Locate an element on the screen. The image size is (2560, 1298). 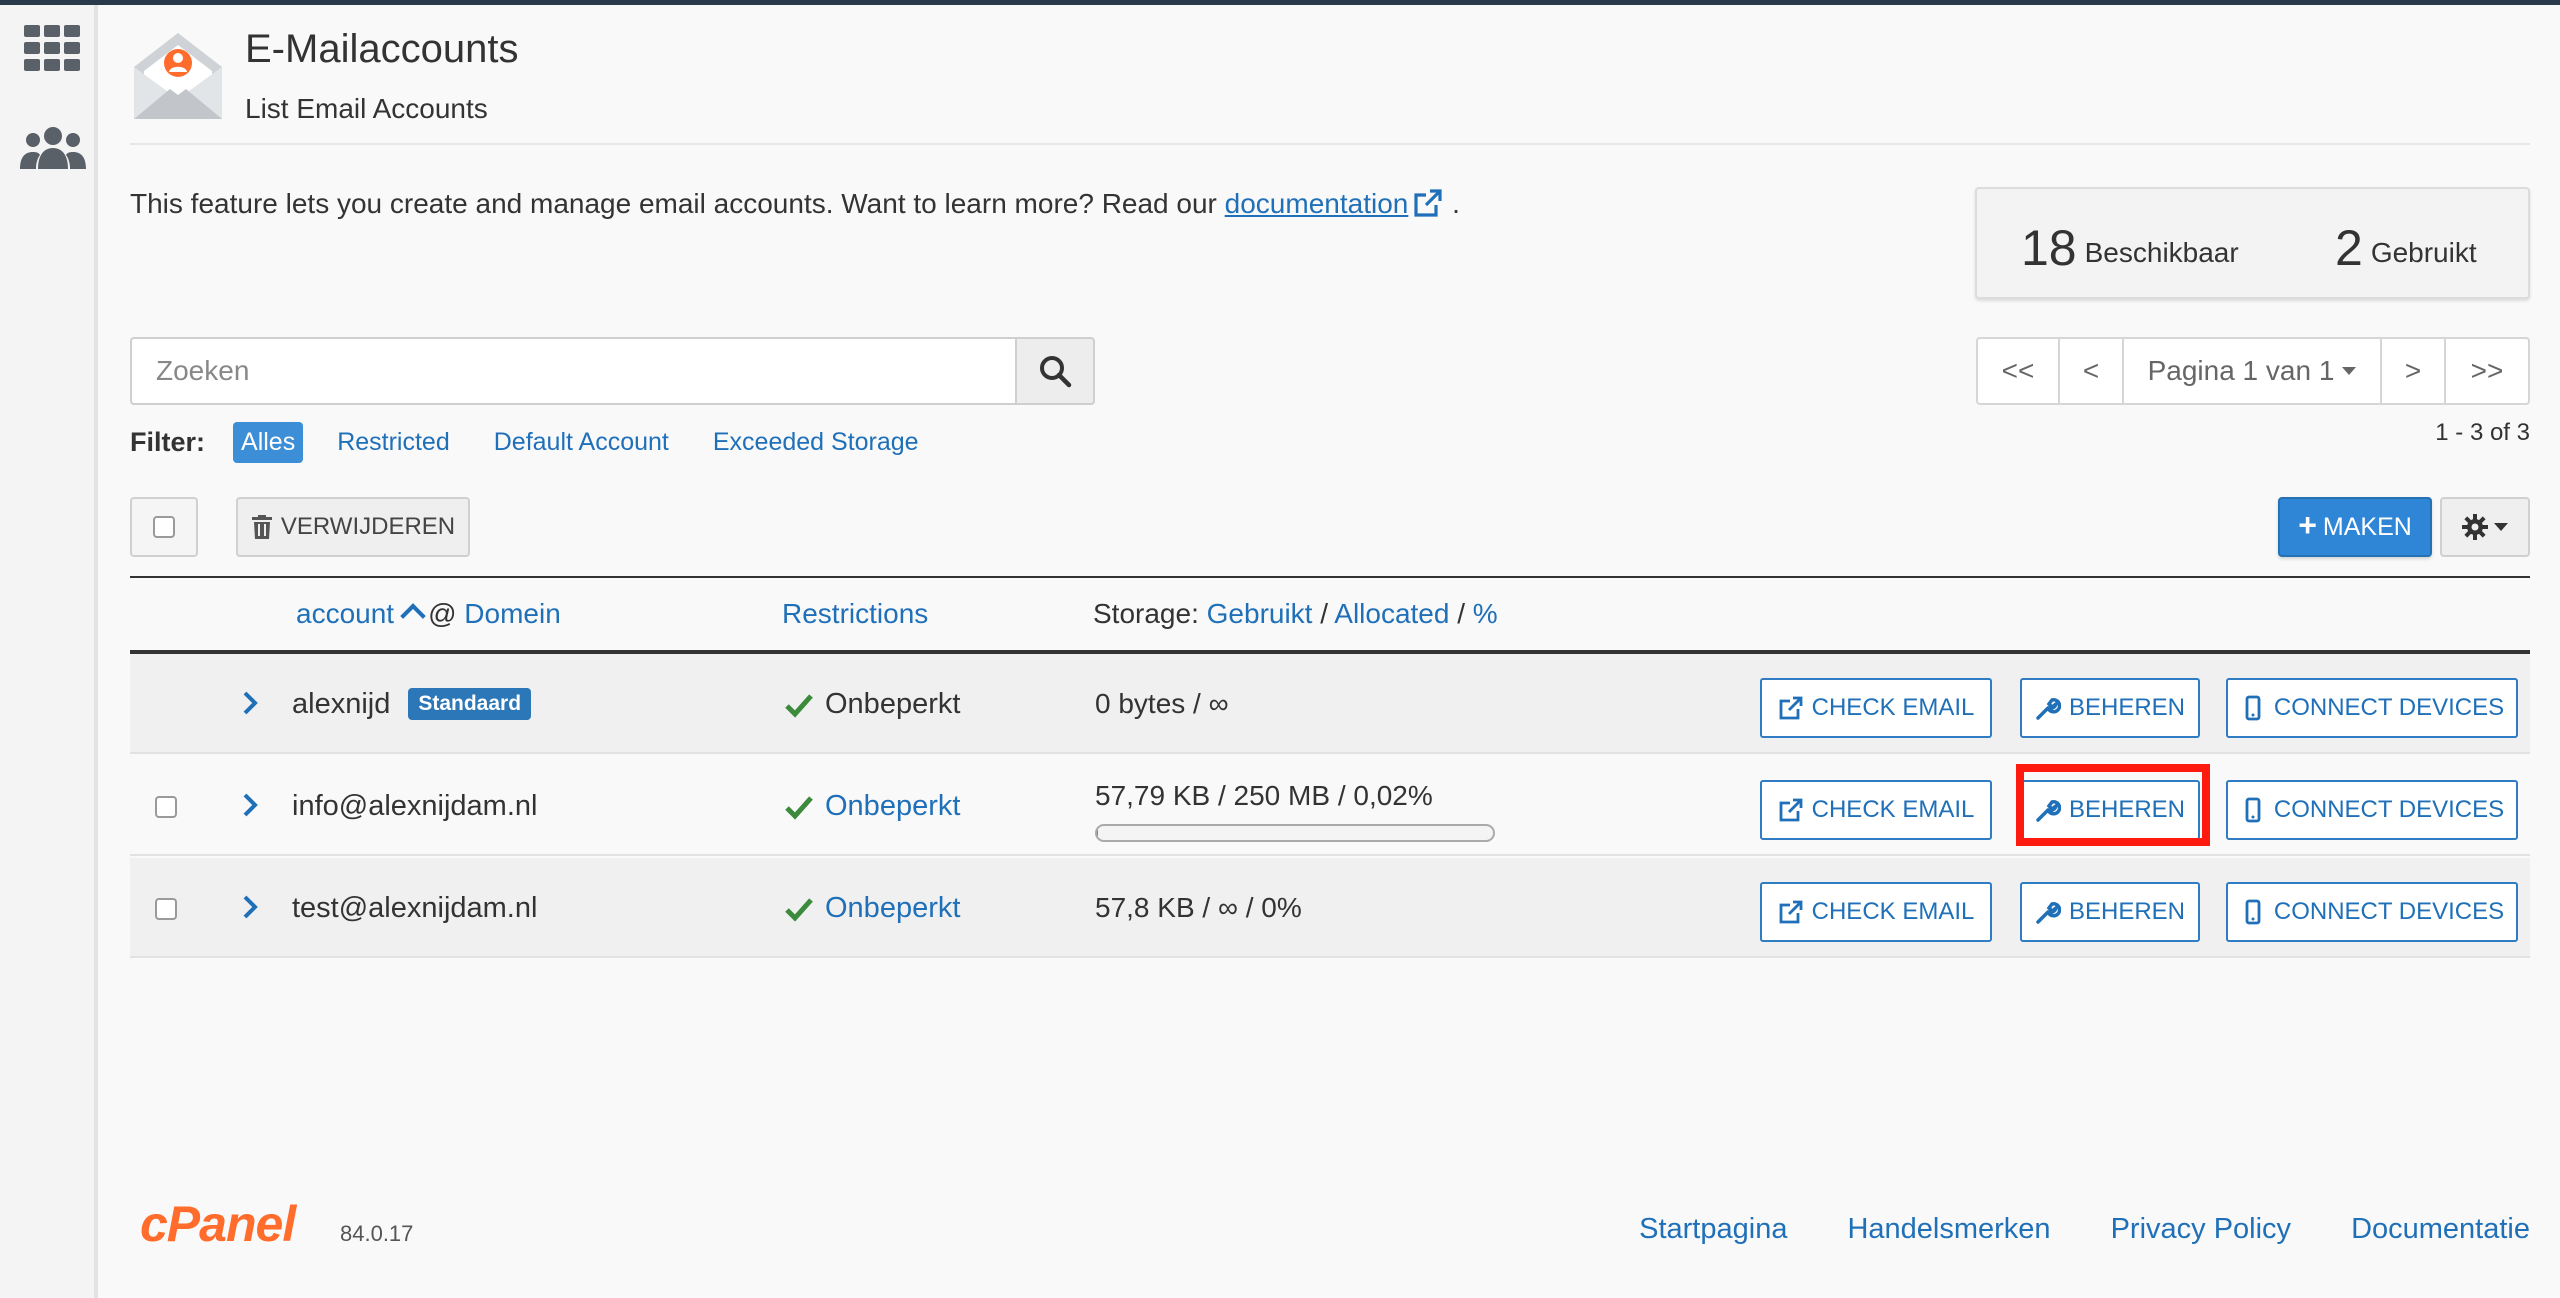
sort-used-link: Gebruikt is located at coordinates (1260, 613).